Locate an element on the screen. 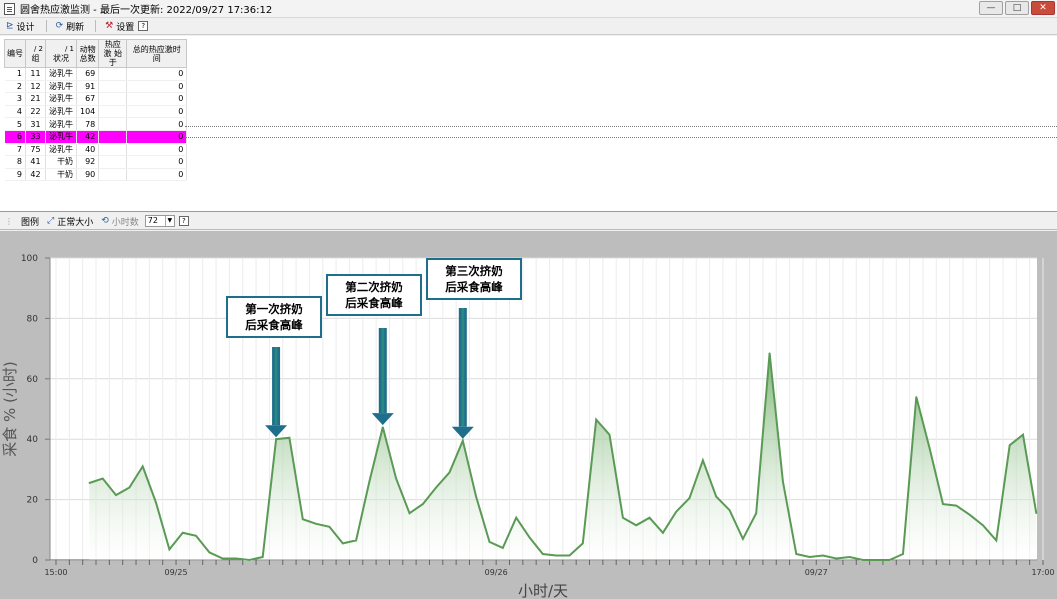 The height and width of the screenshot is (599, 1057). table-row: 8 41 干奶 92 0 is located at coordinates (96, 162).